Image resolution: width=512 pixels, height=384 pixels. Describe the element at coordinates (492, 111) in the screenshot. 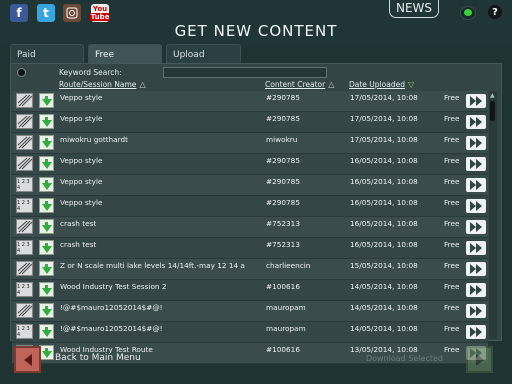

I see `scrollbar-thumb` at that location.